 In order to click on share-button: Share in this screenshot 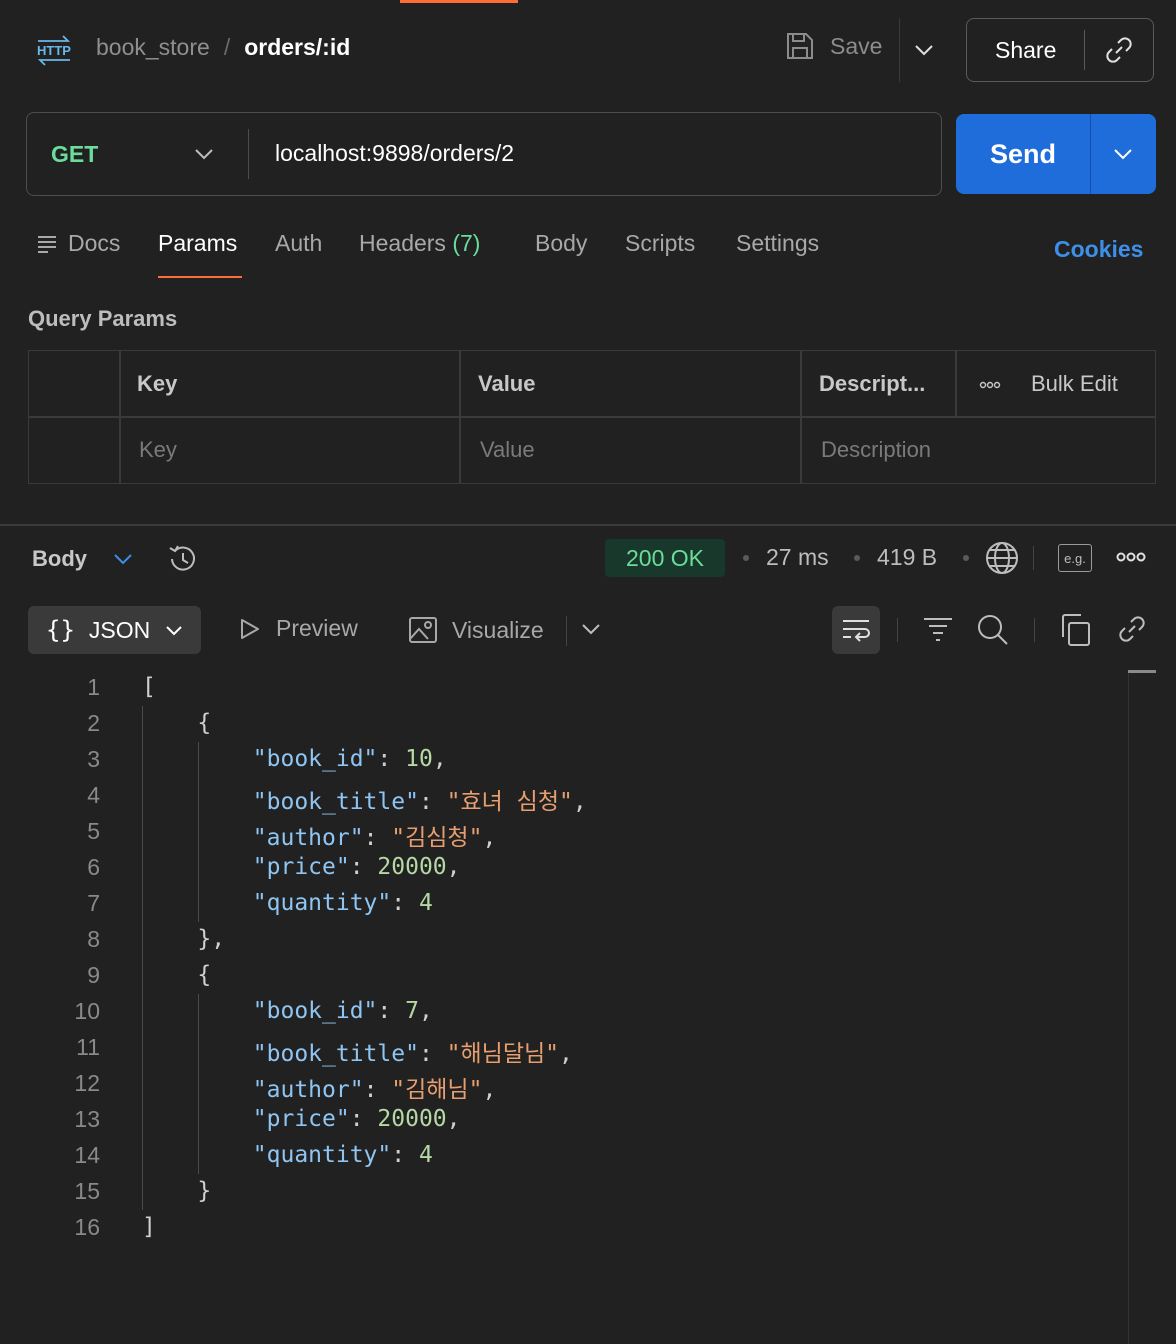, I will do `click(1060, 50)`.